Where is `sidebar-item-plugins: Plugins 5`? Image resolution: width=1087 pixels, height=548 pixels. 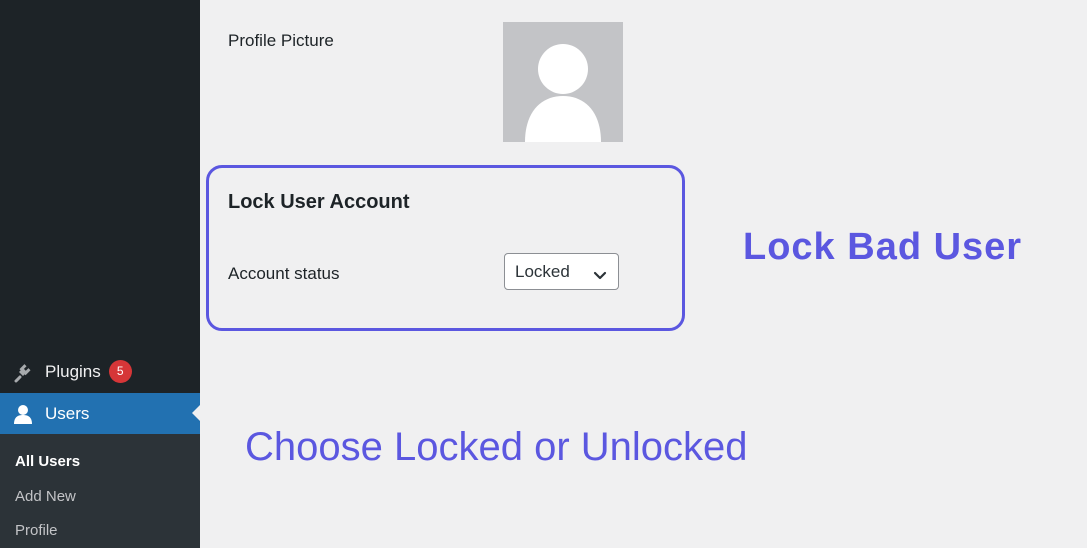 sidebar-item-plugins: Plugins 5 is located at coordinates (100, 371).